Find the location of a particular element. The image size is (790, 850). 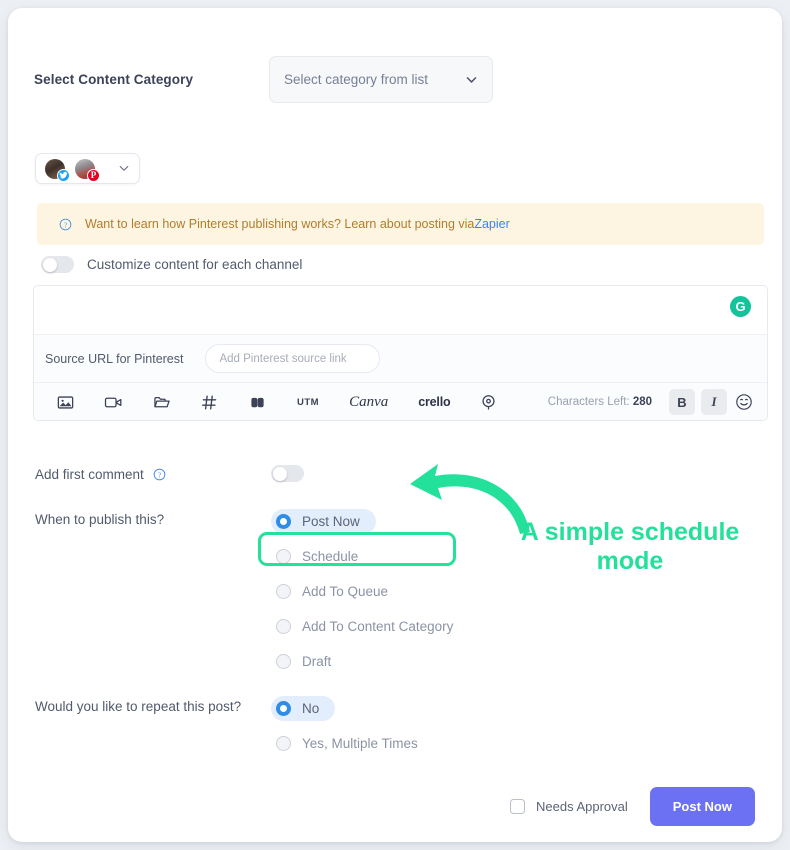

radio-add-to-queue: Add To Queue is located at coordinates (337, 591).